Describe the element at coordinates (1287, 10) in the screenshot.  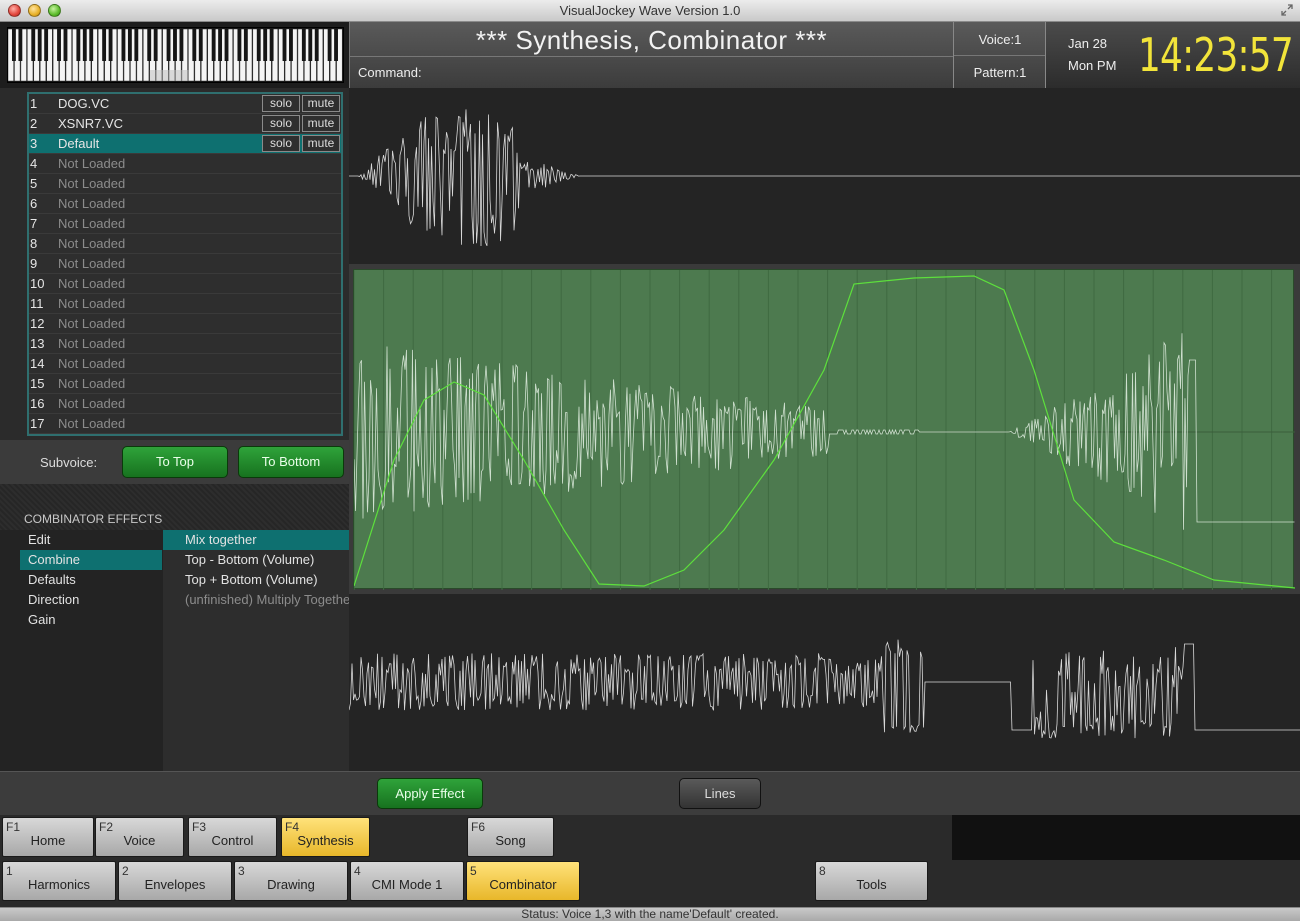
I see `fullscreen-icon` at that location.